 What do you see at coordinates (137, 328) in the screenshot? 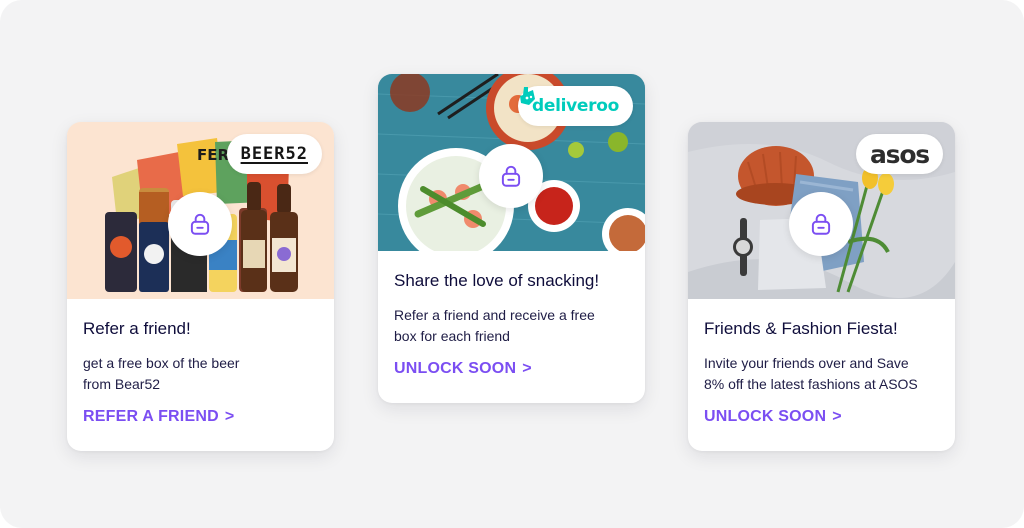
I see `card-title: Refer a friend!` at bounding box center [137, 328].